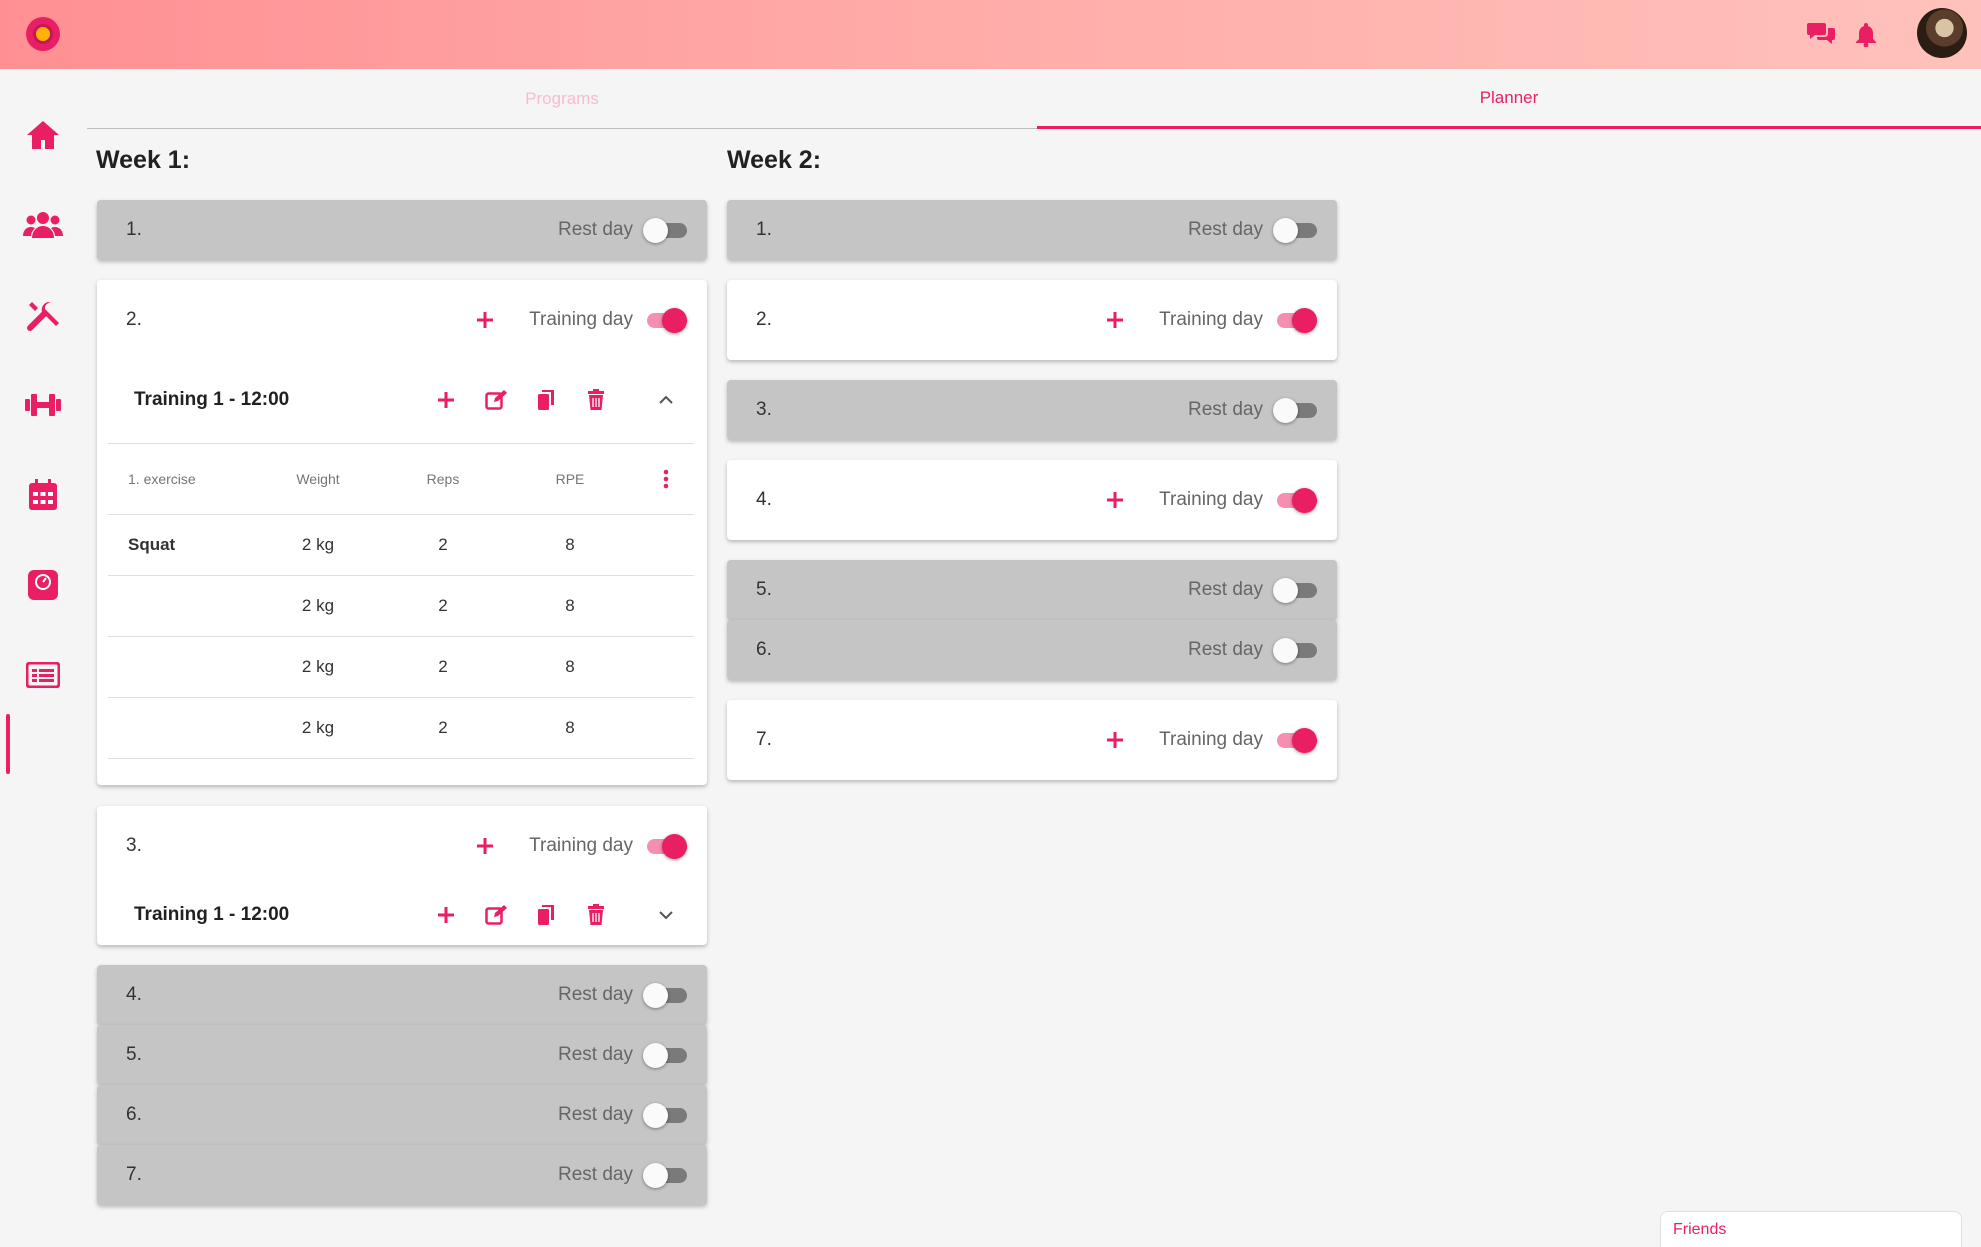 The image size is (1981, 1247). Describe the element at coordinates (1032, 230) in the screenshot. I see `week2-day-1-card: 1. Rest day` at that location.